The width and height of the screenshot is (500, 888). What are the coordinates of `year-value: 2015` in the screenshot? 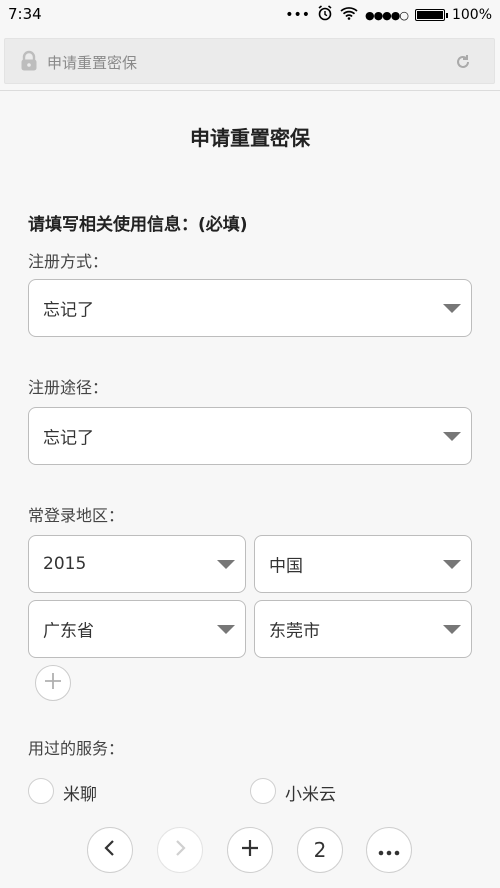 It's located at (65, 564).